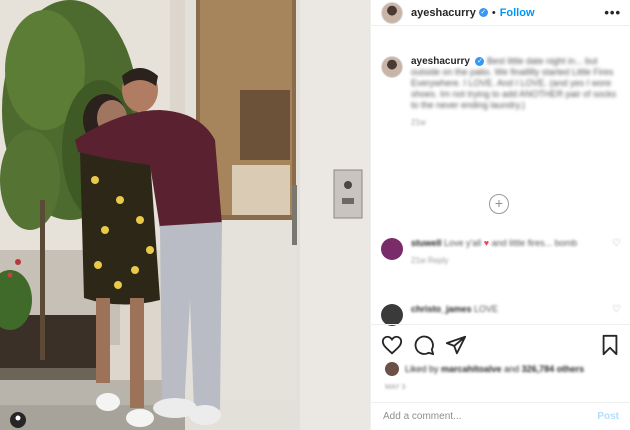 This screenshot has width=630, height=430. What do you see at coordinates (612, 12) in the screenshot?
I see `more-options-icon: •••` at bounding box center [612, 12].